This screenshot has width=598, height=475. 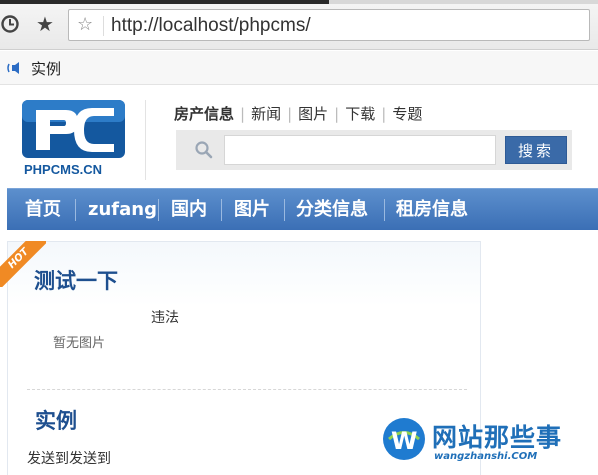 What do you see at coordinates (79, 343) in the screenshot?
I see `no-image-placeholder: 暂无图片` at bounding box center [79, 343].